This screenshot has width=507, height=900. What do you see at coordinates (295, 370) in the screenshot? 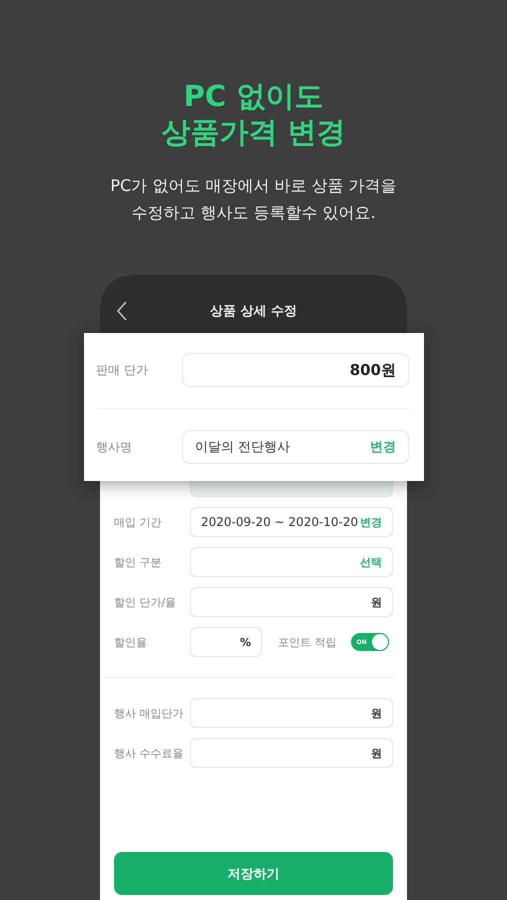
I see `input-field: 800원` at bounding box center [295, 370].